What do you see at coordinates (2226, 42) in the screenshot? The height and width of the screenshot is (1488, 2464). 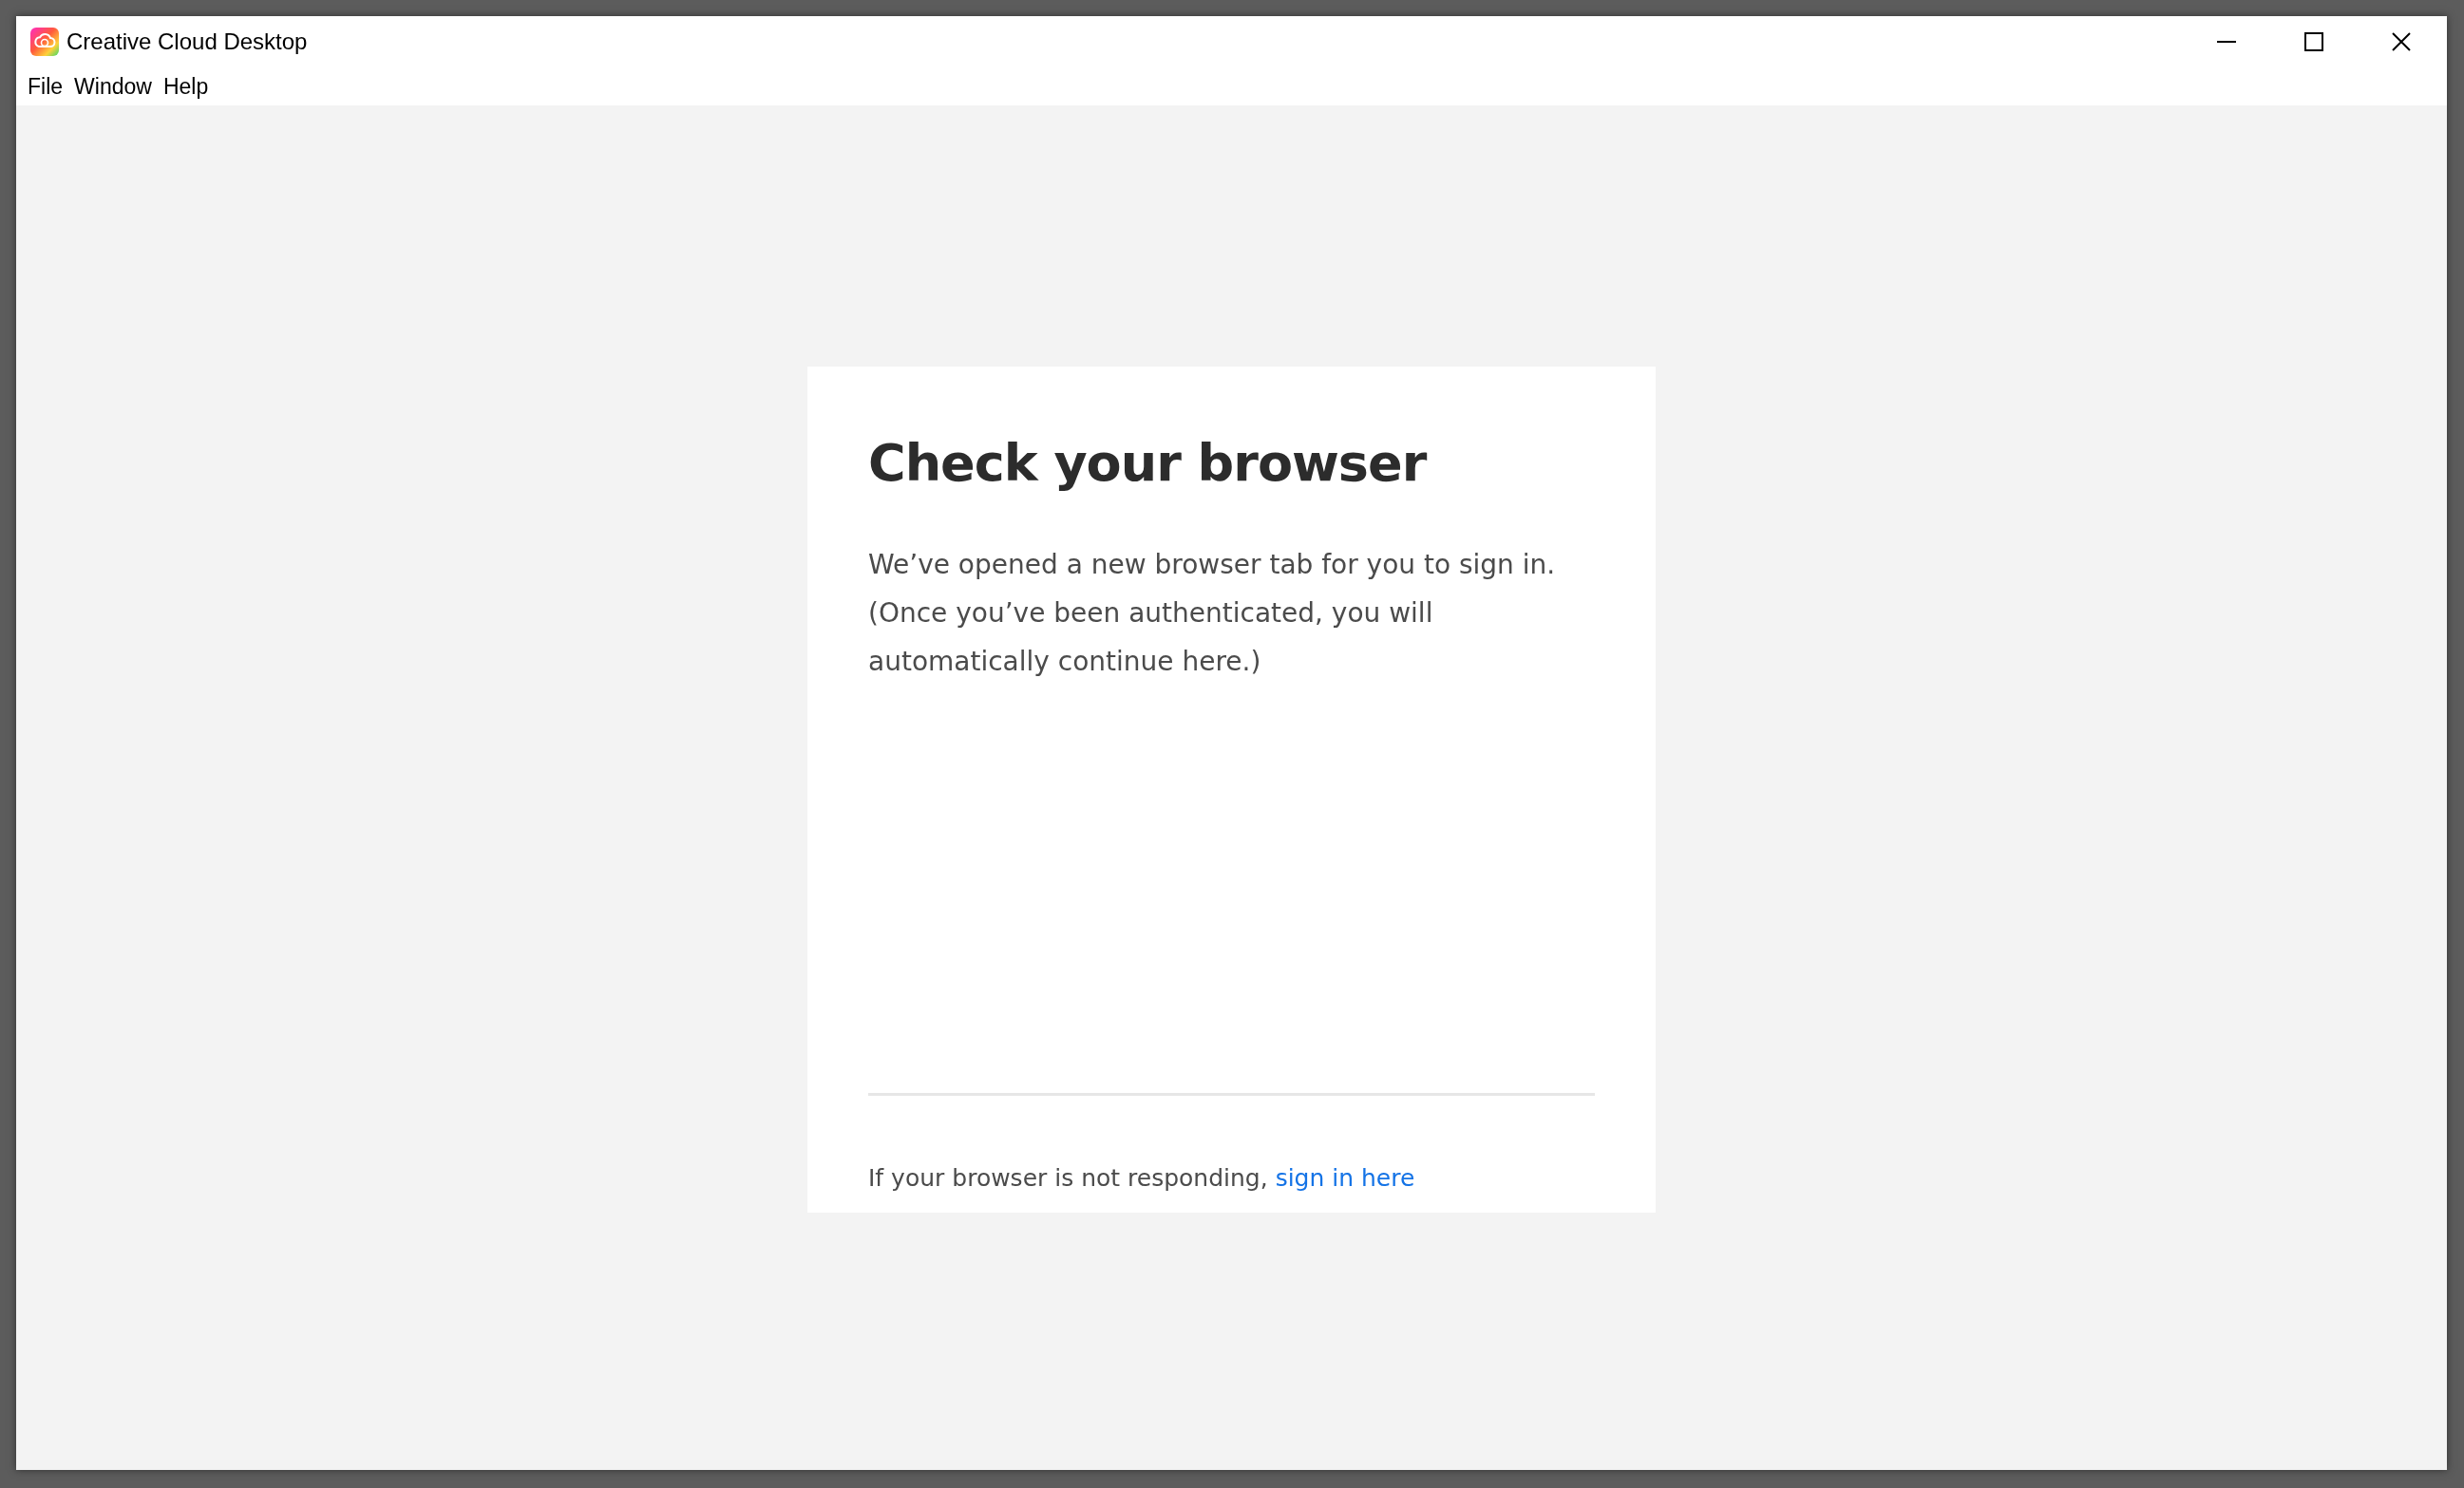 I see `minimize-icon` at bounding box center [2226, 42].